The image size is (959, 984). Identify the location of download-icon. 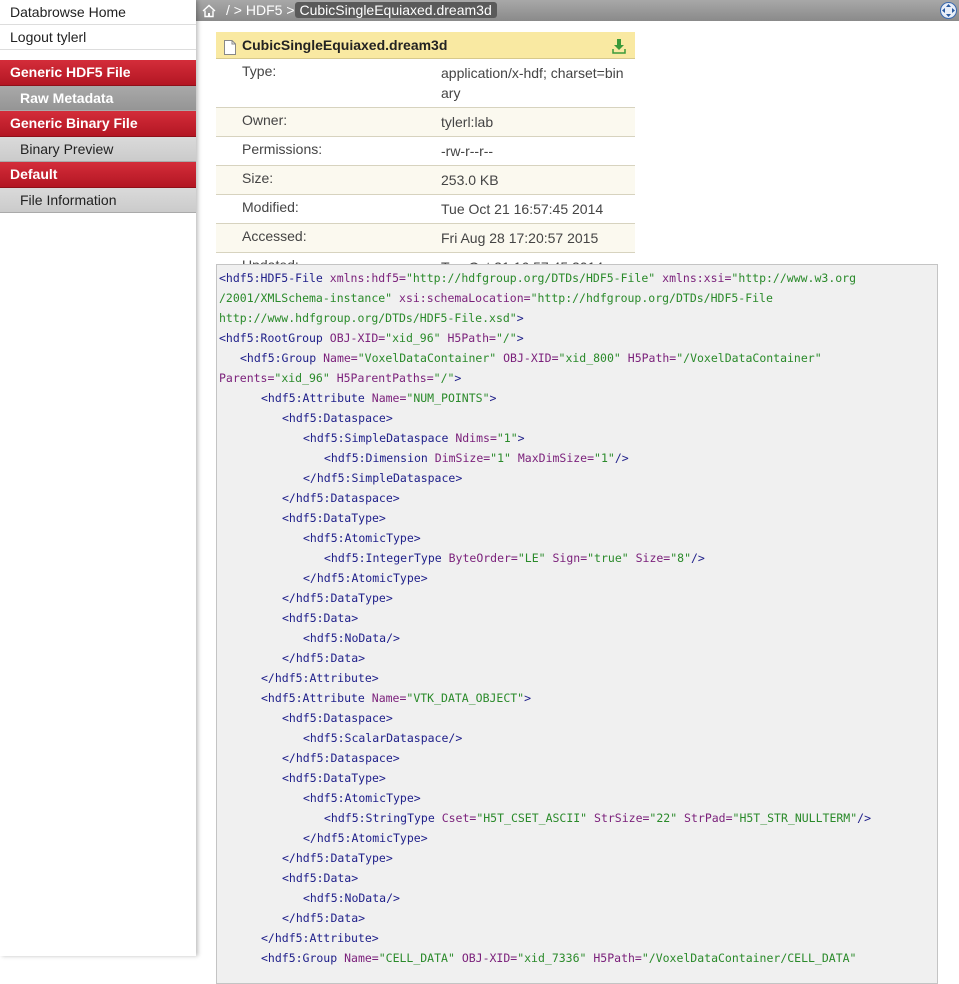
(619, 45).